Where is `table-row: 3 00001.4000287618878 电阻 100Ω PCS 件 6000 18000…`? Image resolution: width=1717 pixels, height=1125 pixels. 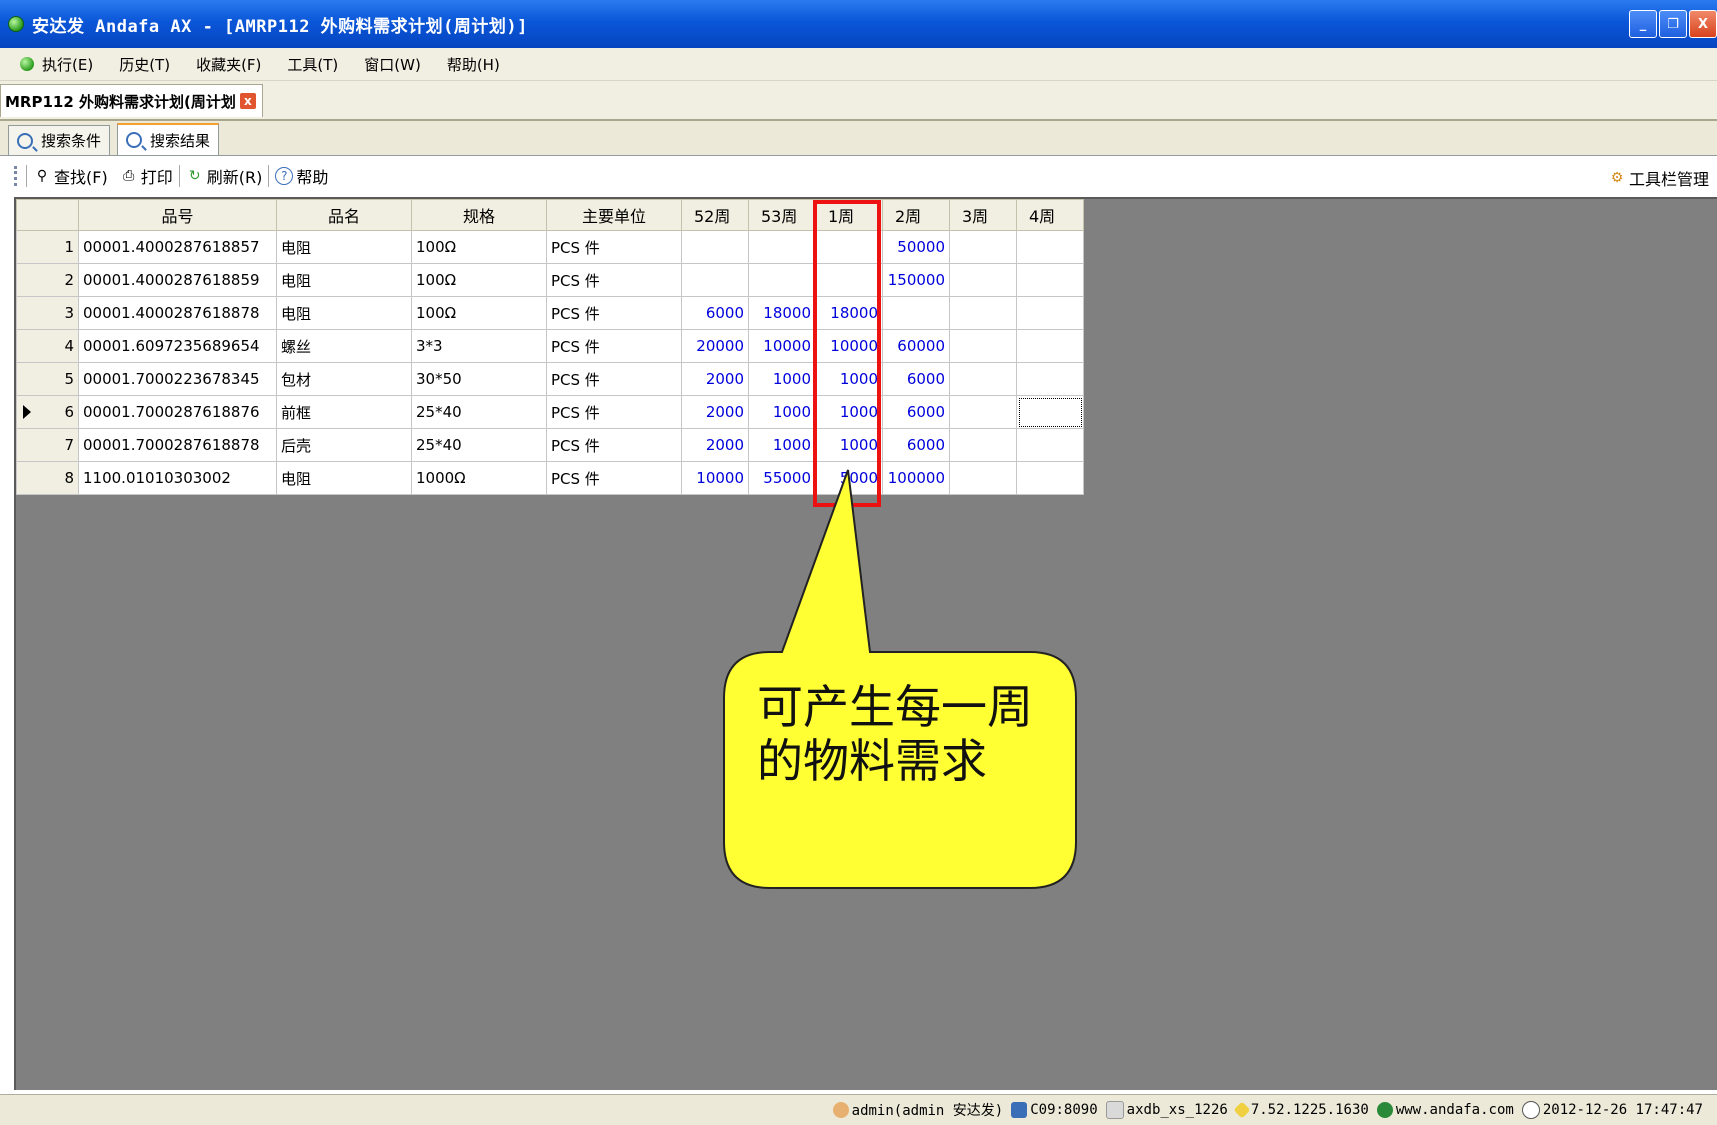
table-row: 3 00001.4000287618878 电阻 100Ω PCS 件 6000 18000… is located at coordinates (550, 313).